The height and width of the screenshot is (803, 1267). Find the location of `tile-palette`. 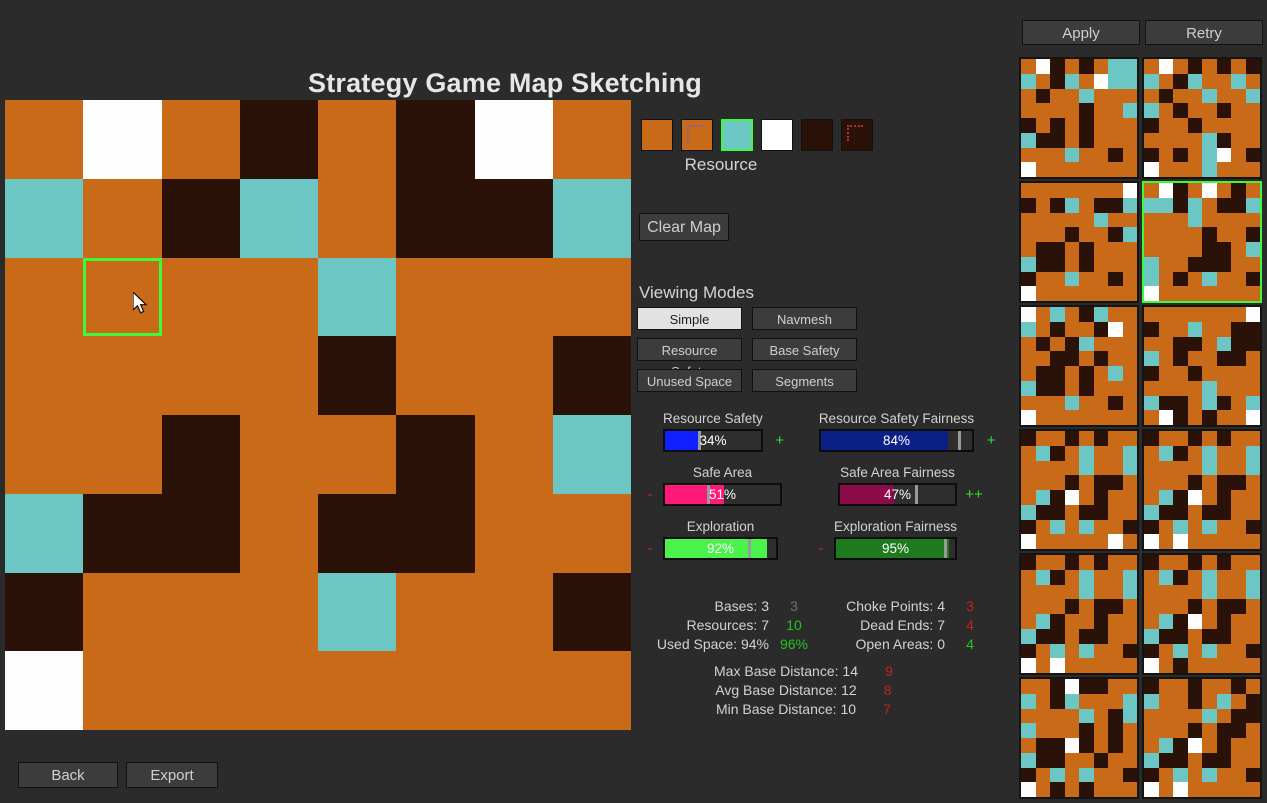

tile-palette is located at coordinates (757, 135).